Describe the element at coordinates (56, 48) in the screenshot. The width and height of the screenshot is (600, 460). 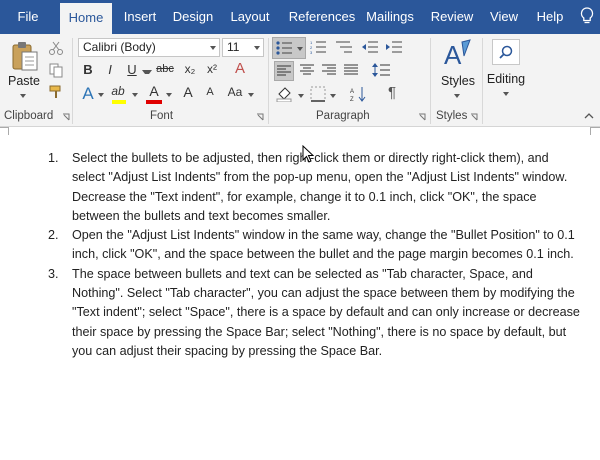
I see `cut-icon` at that location.